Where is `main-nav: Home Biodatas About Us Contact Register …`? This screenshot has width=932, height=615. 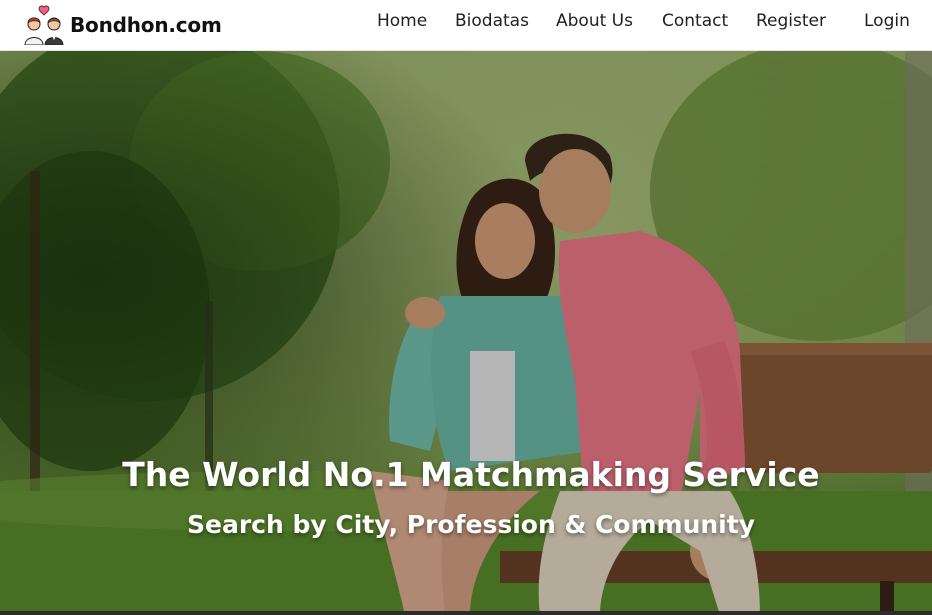
main-nav: Home Biodatas About Us Contact Register … is located at coordinates (466, 22).